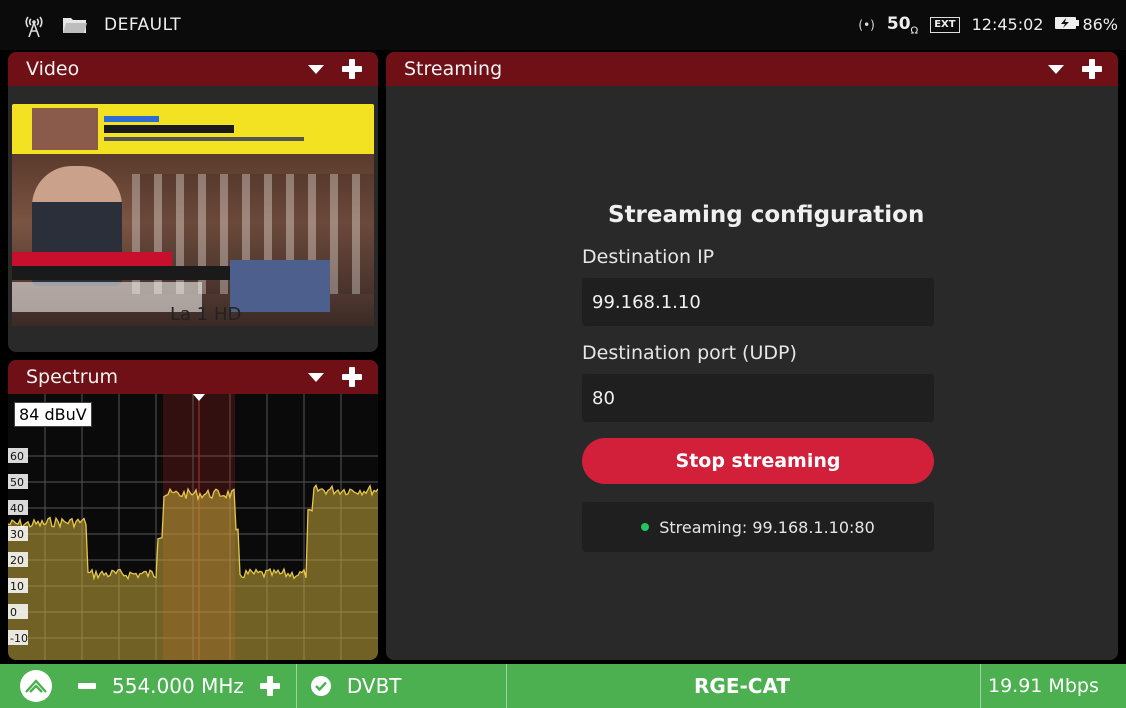  What do you see at coordinates (1100, 25) in the screenshot?
I see `battery-percent: 86%` at bounding box center [1100, 25].